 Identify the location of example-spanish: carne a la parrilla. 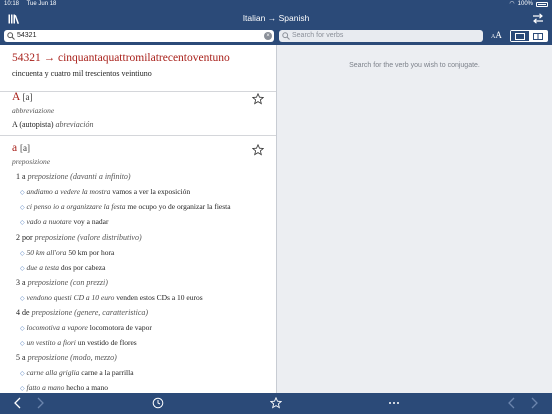
(107, 372).